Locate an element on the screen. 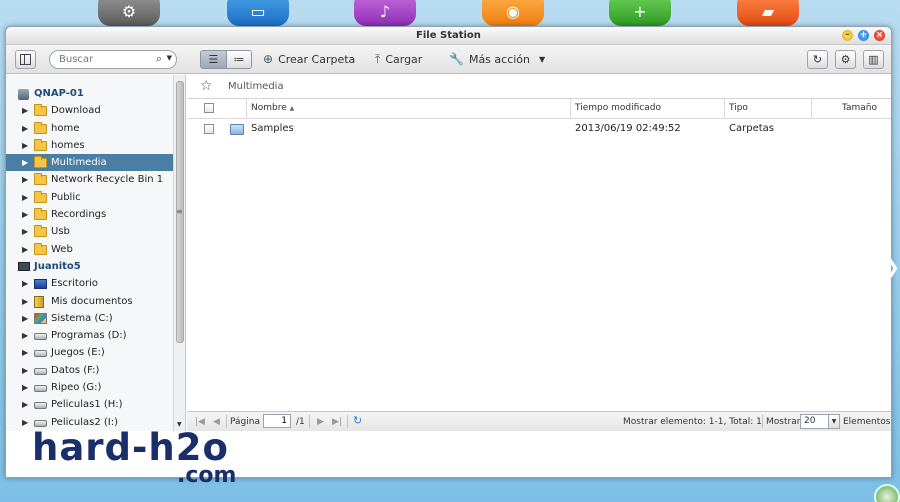  column-type: Tipo is located at coordinates (767, 109).